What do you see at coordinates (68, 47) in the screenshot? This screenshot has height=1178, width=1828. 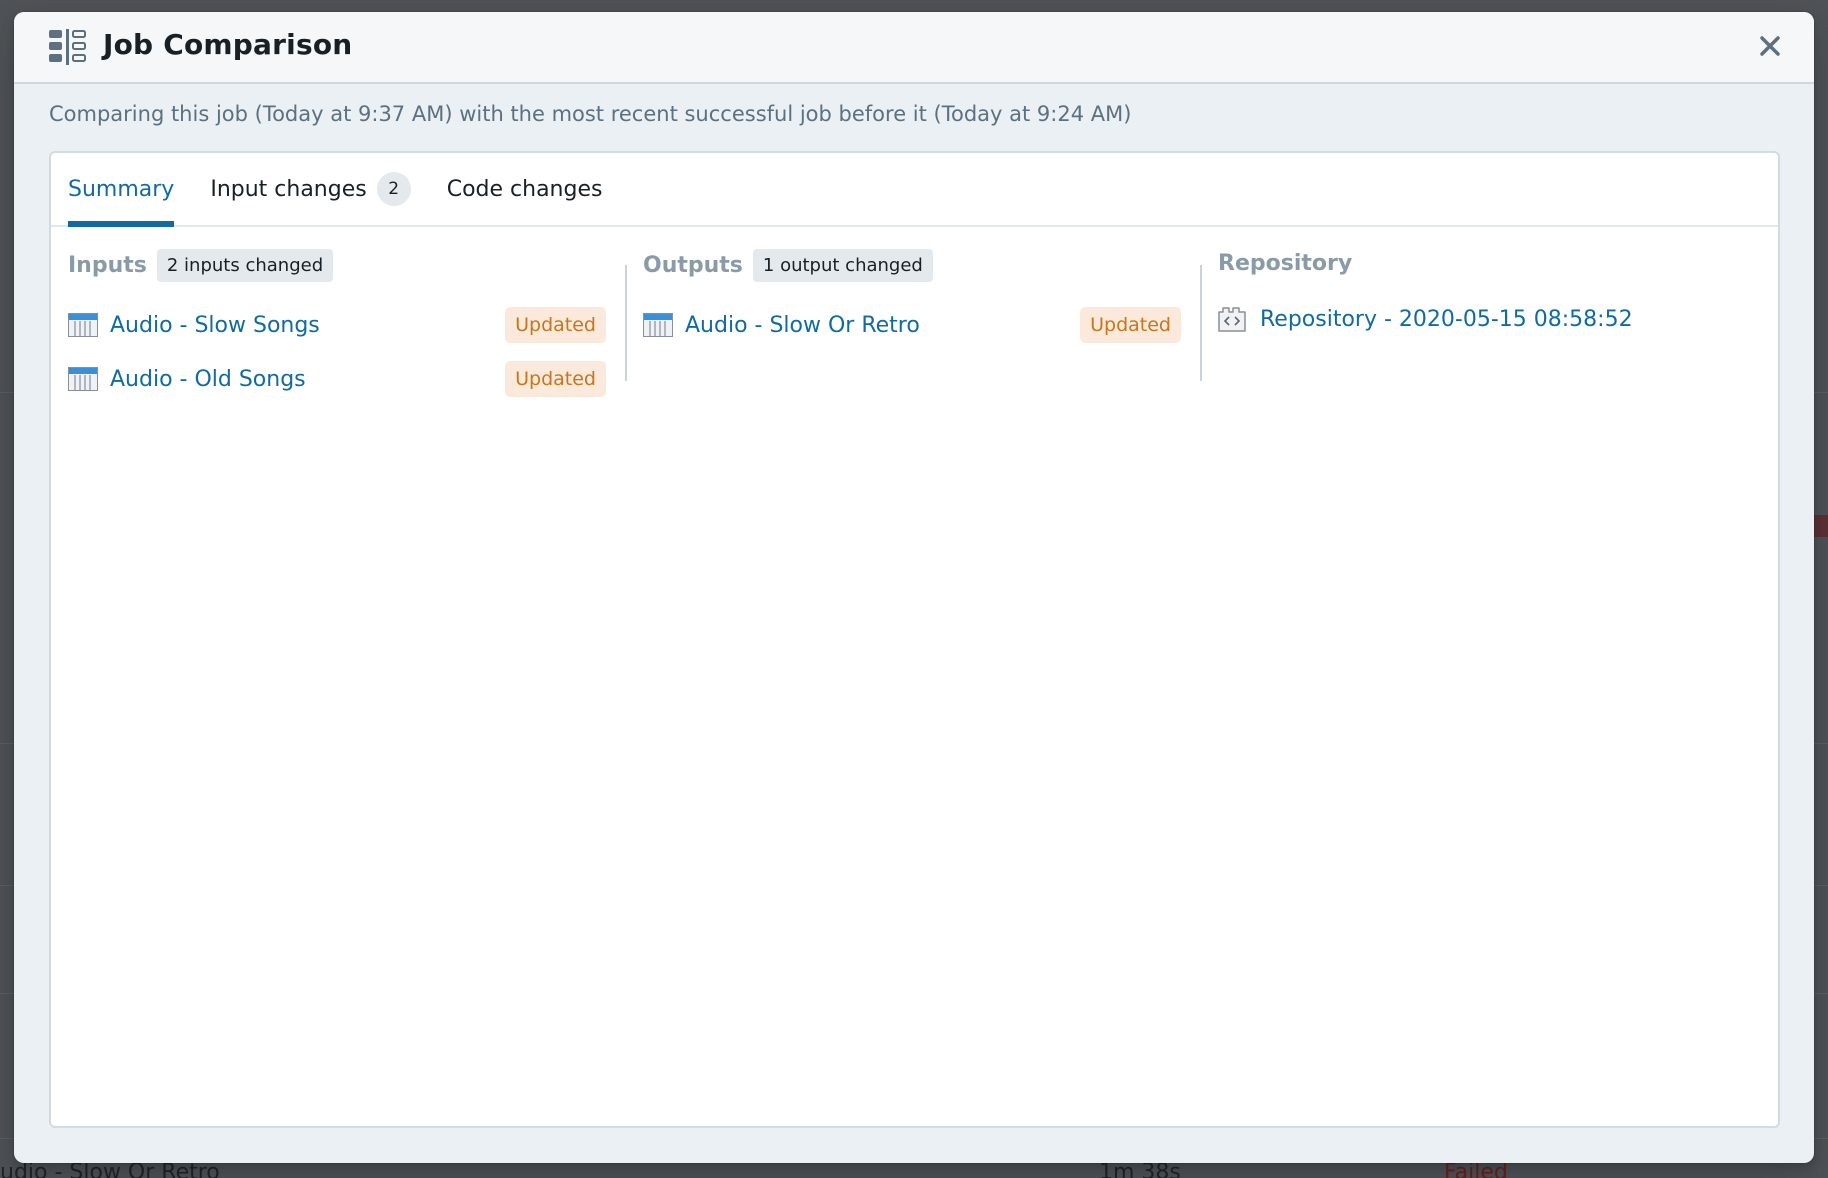 I see `comparison-columns-icon` at bounding box center [68, 47].